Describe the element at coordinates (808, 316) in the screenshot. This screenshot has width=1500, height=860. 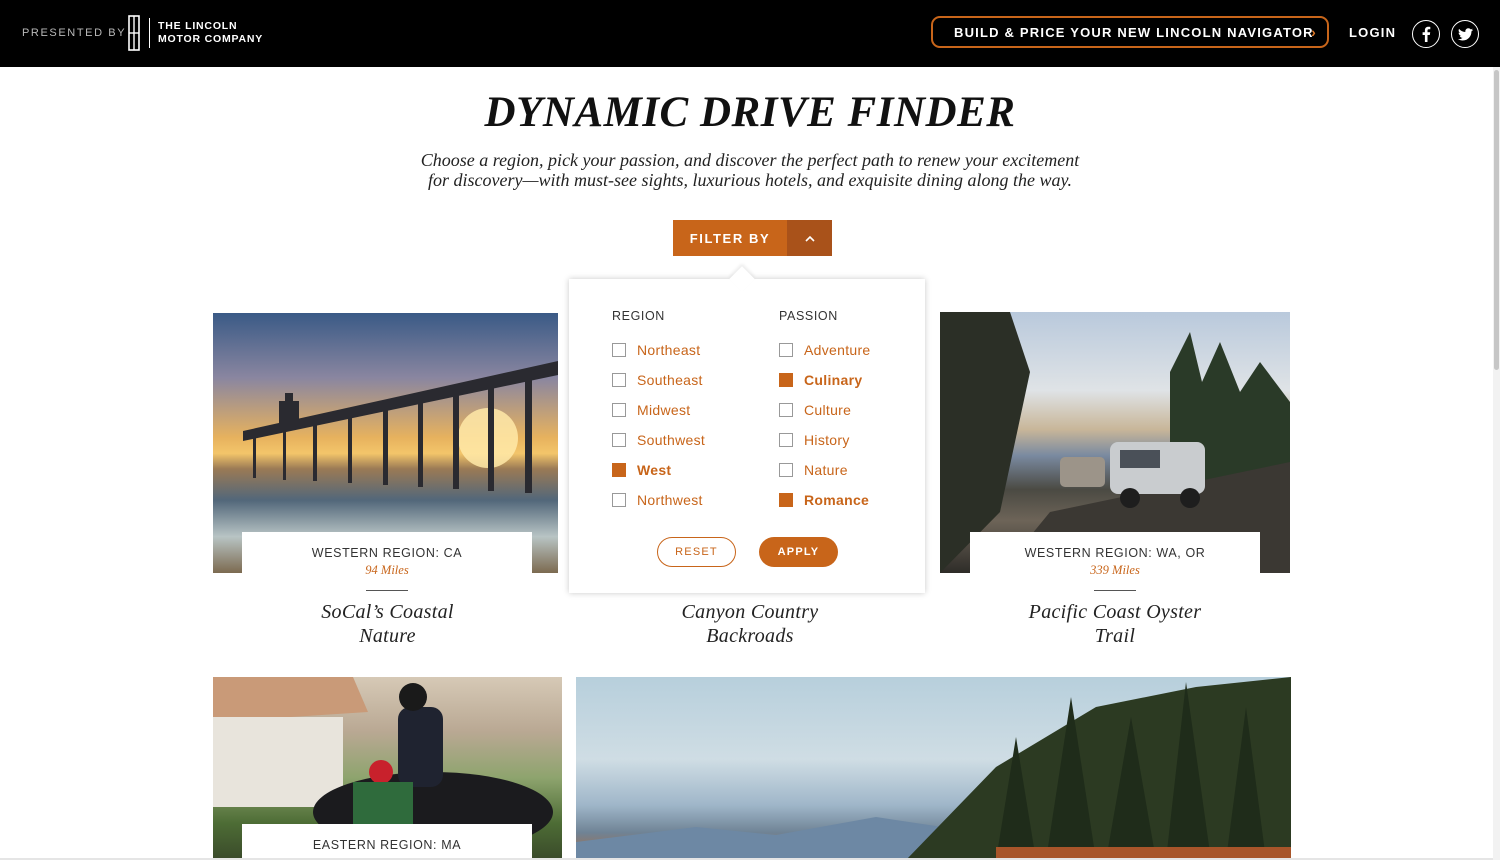
I see `passion-heading: PASSION` at that location.